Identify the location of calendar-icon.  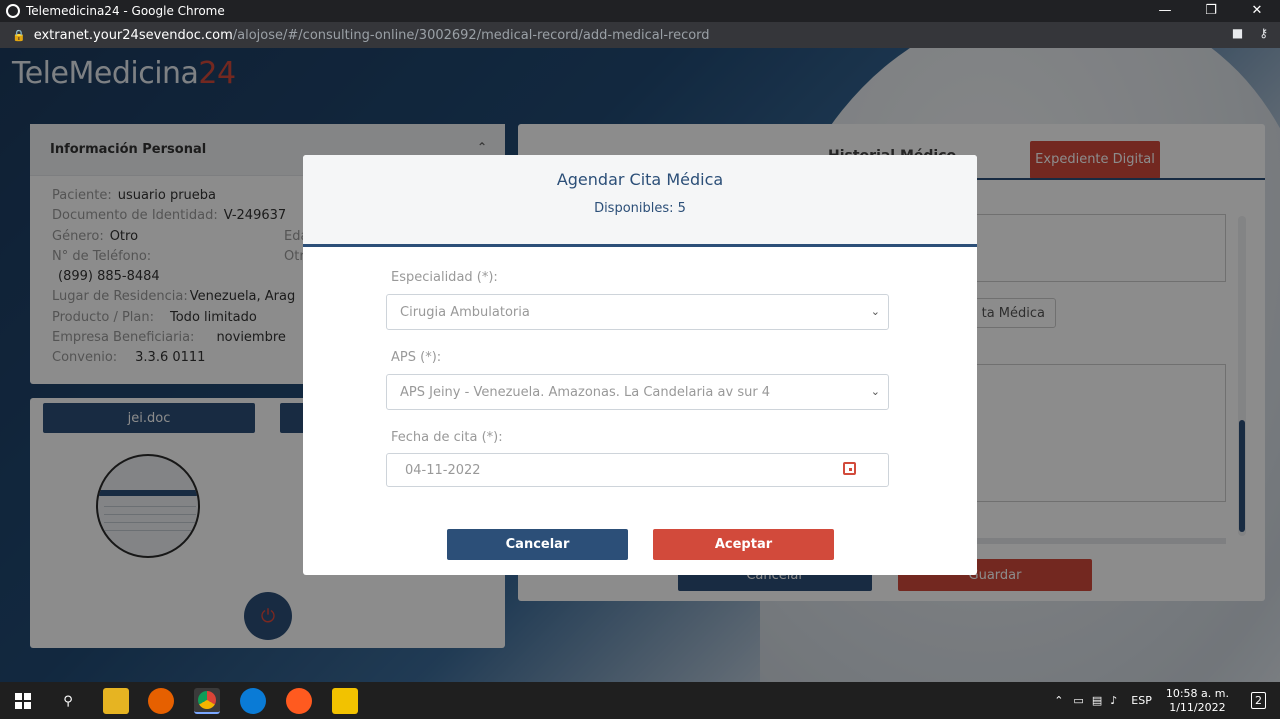
(849, 468).